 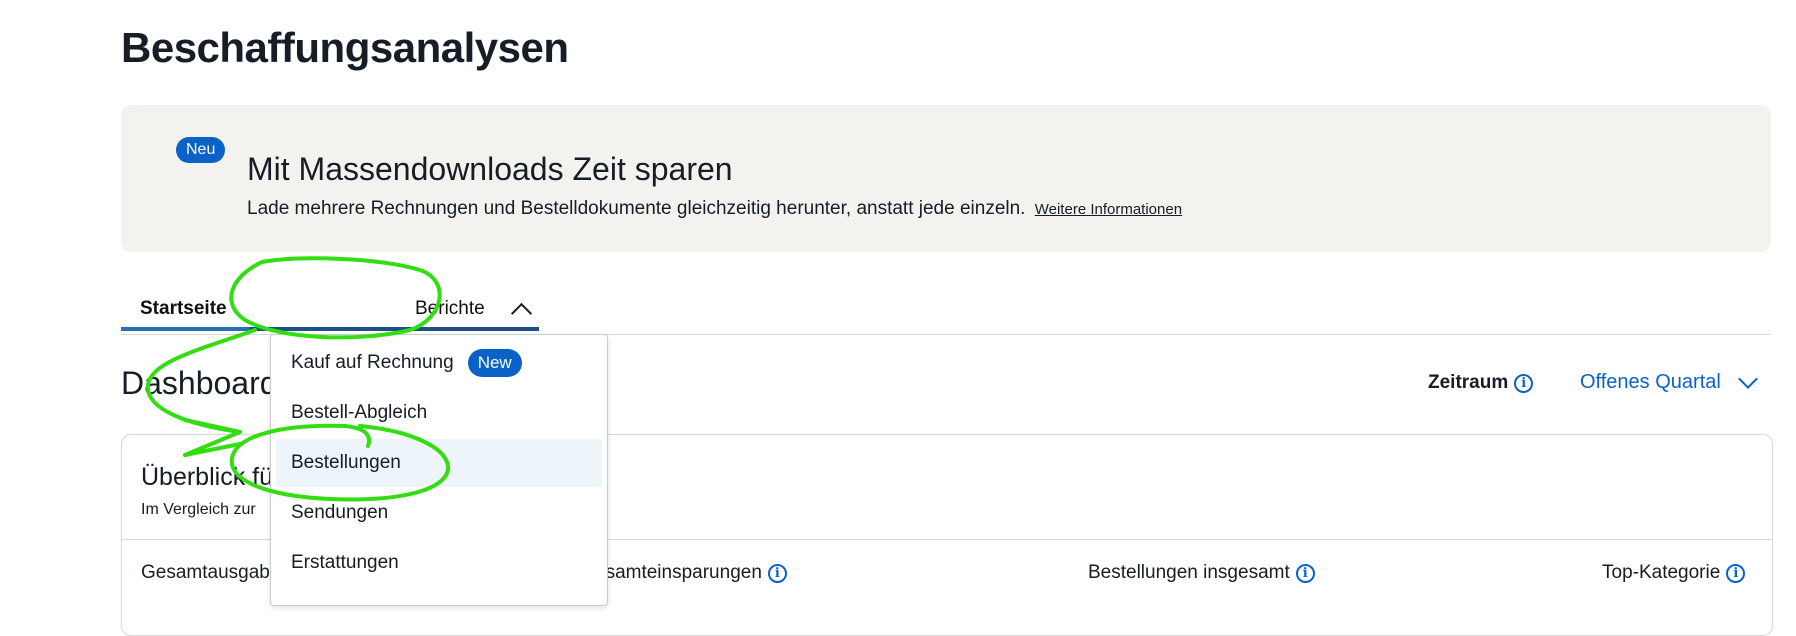 I want to click on overview-subtitle: Im Vergleich zur, so click(x=198, y=509).